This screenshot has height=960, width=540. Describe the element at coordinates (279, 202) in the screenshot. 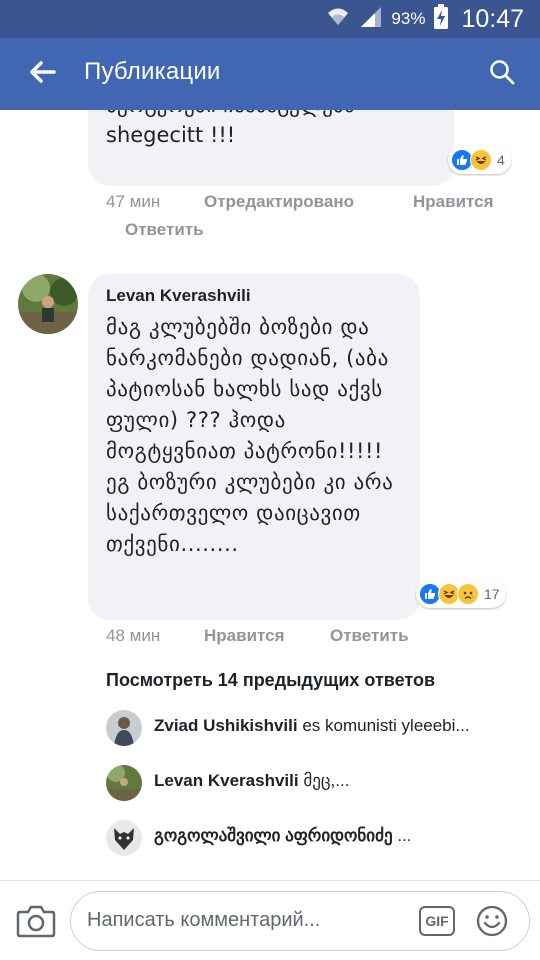

I see `edited-label: Отредактировано` at that location.